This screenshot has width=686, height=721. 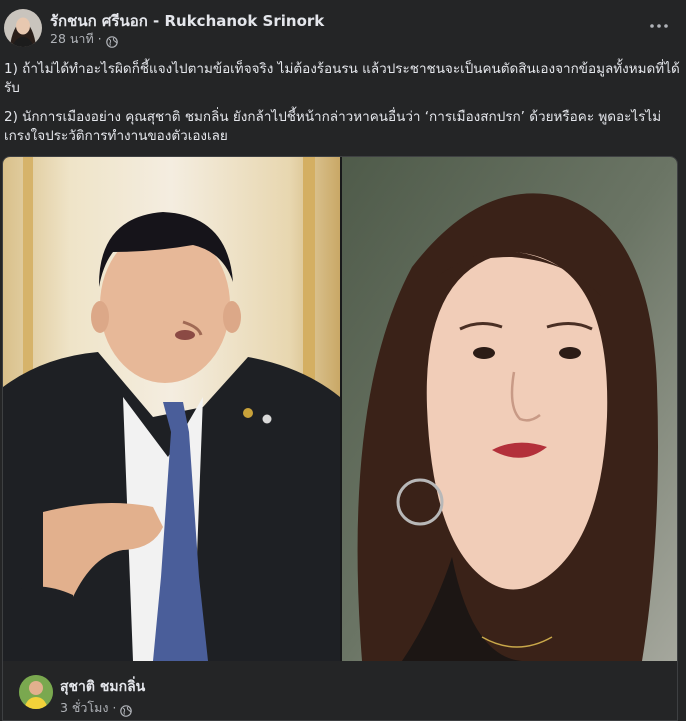 What do you see at coordinates (102, 687) in the screenshot?
I see `shared-author-name: สุชาติ ชมกลิ่น` at bounding box center [102, 687].